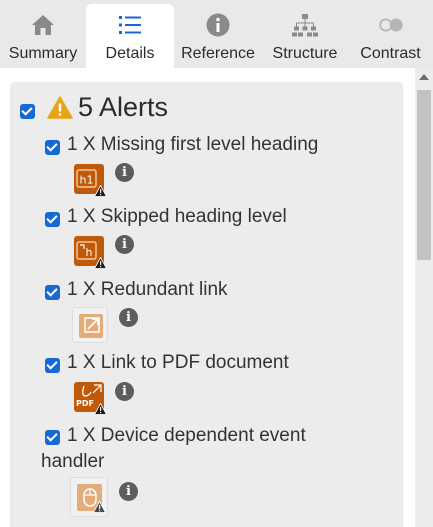 The width and height of the screenshot is (433, 527). I want to click on tab-reference-label: Reference, so click(218, 53).